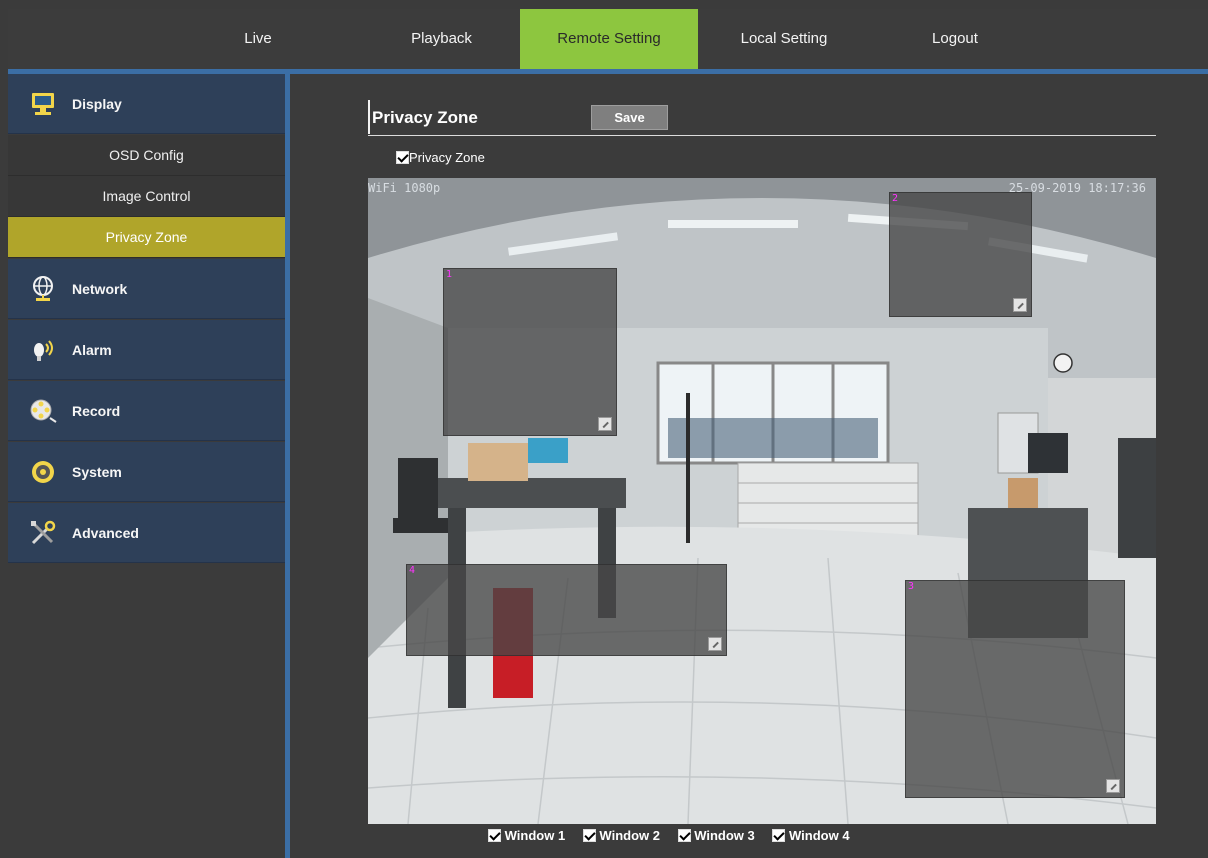  I want to click on sidebar-group-label: Alarm, so click(92, 350).